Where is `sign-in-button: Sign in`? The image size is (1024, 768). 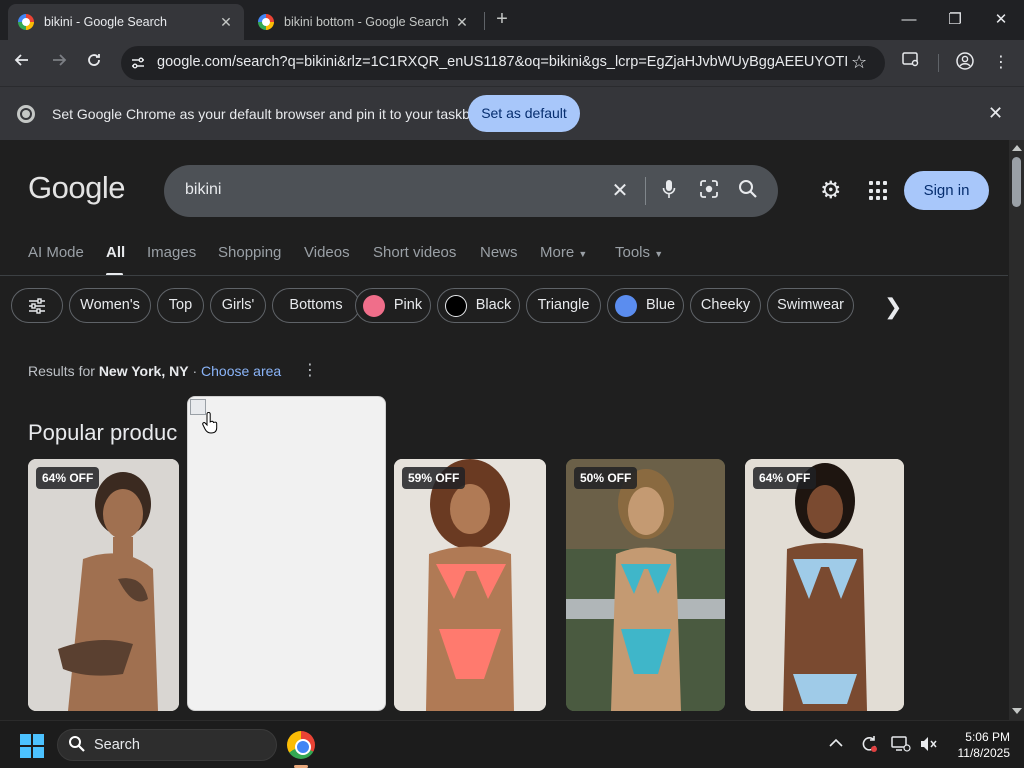
sign-in-button: Sign in is located at coordinates (946, 190).